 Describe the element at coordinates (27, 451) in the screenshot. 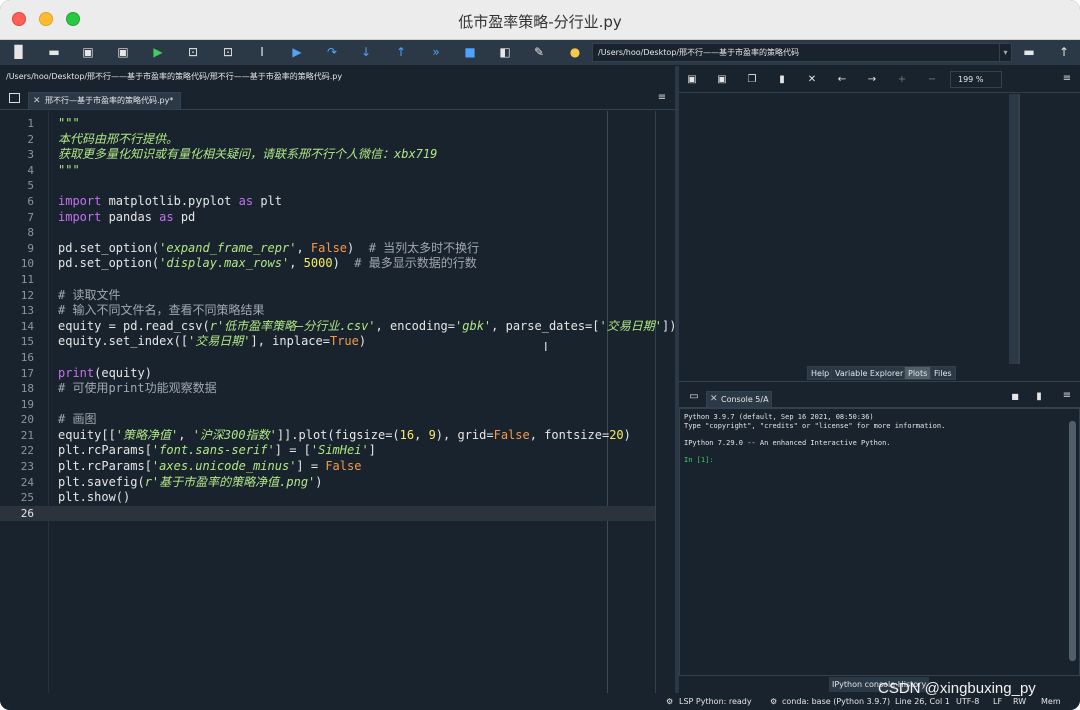

I see `line-number: 22` at that location.